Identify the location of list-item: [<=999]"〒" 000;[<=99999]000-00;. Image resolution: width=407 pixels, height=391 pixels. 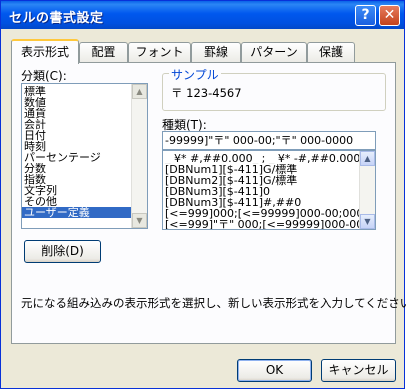
(261, 224).